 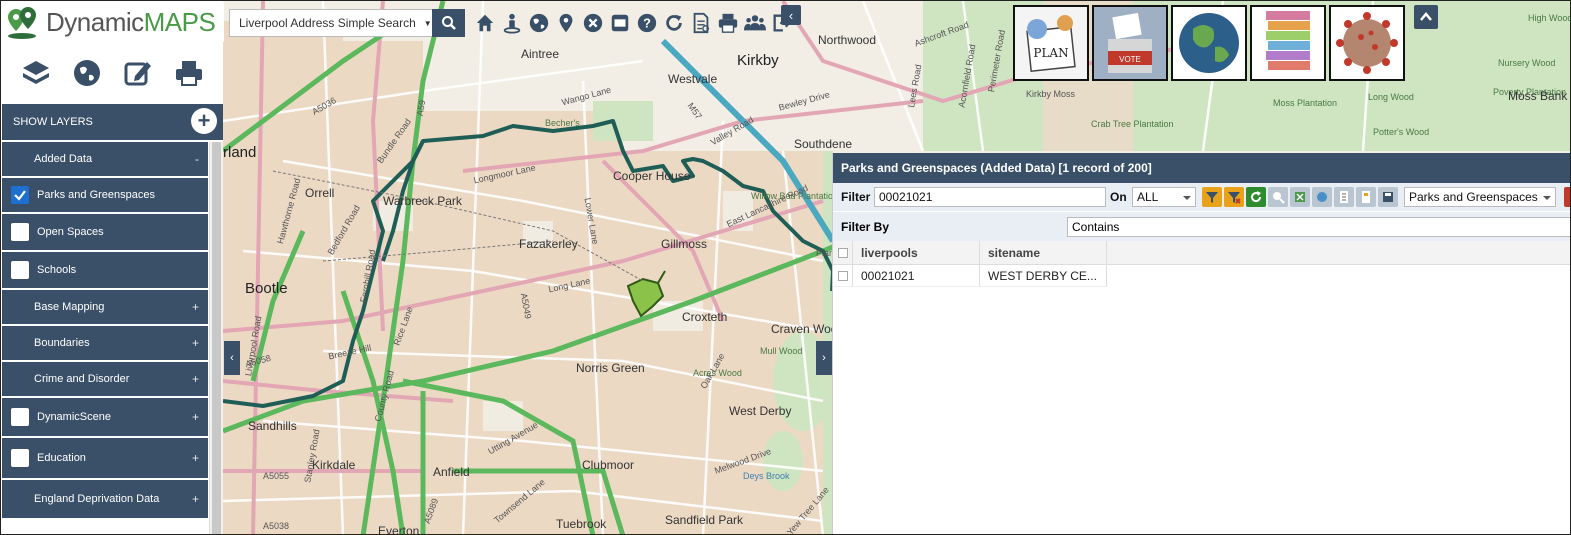 What do you see at coordinates (276, 526) in the screenshot?
I see `label-a5038: A5038` at bounding box center [276, 526].